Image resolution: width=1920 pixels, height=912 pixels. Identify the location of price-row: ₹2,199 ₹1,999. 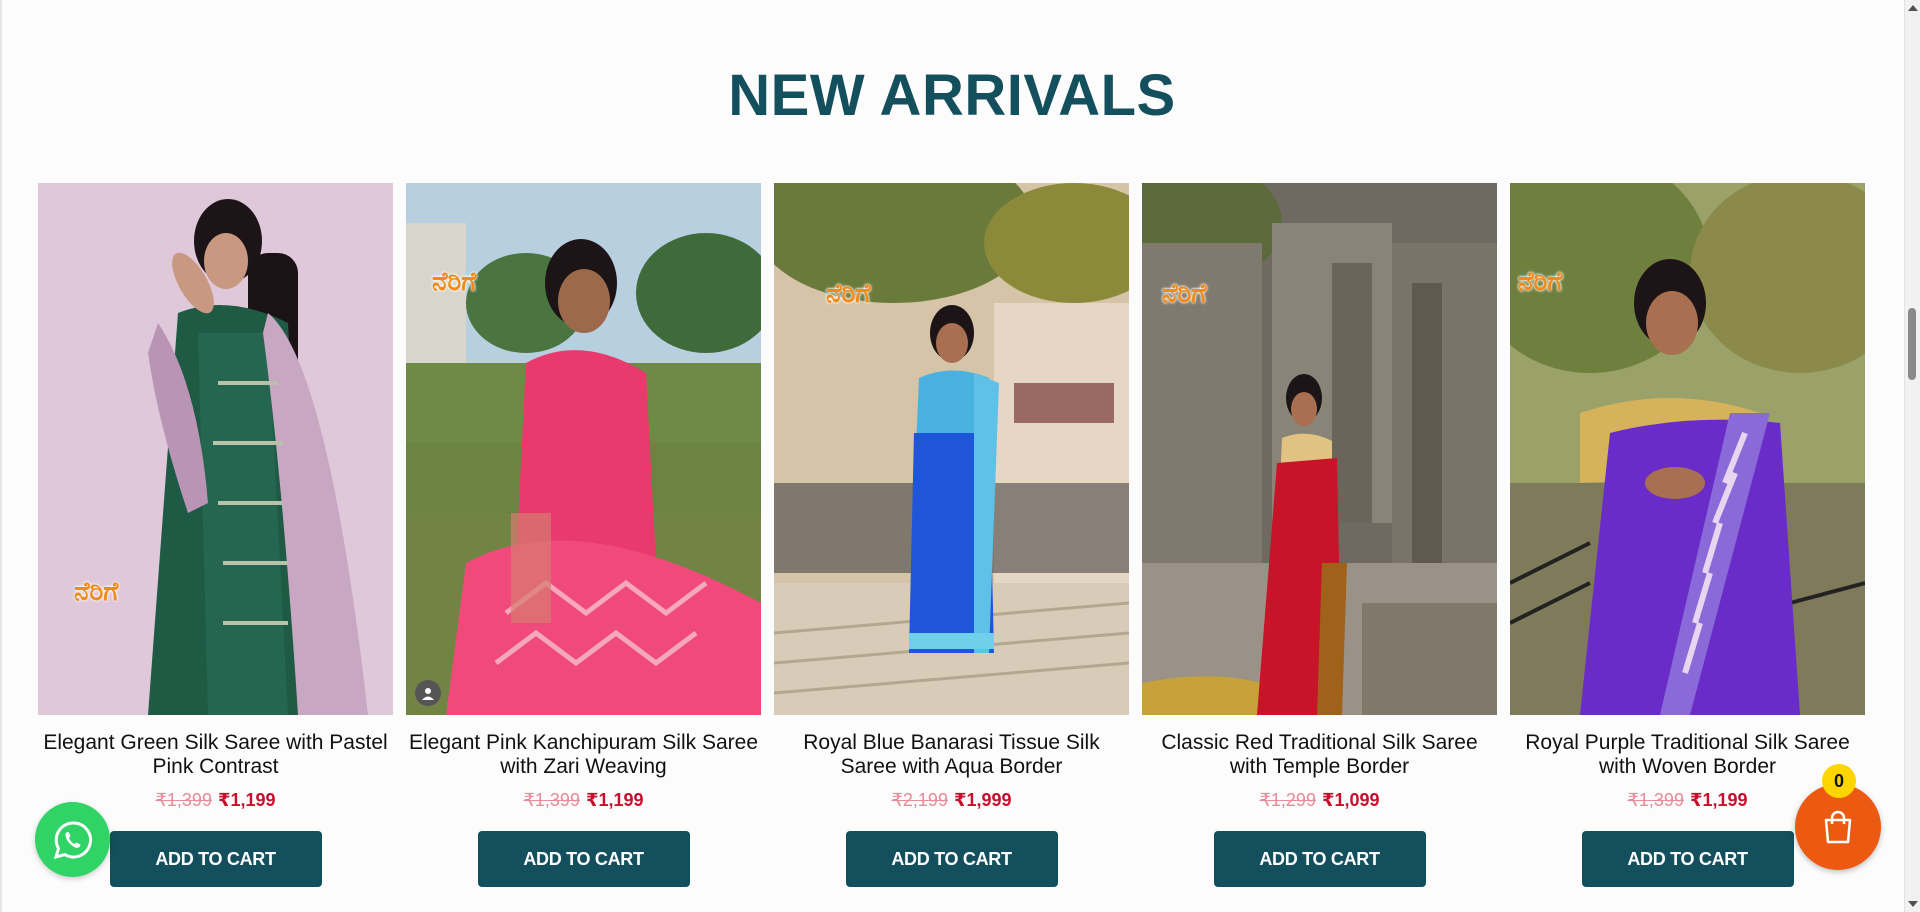
(951, 800).